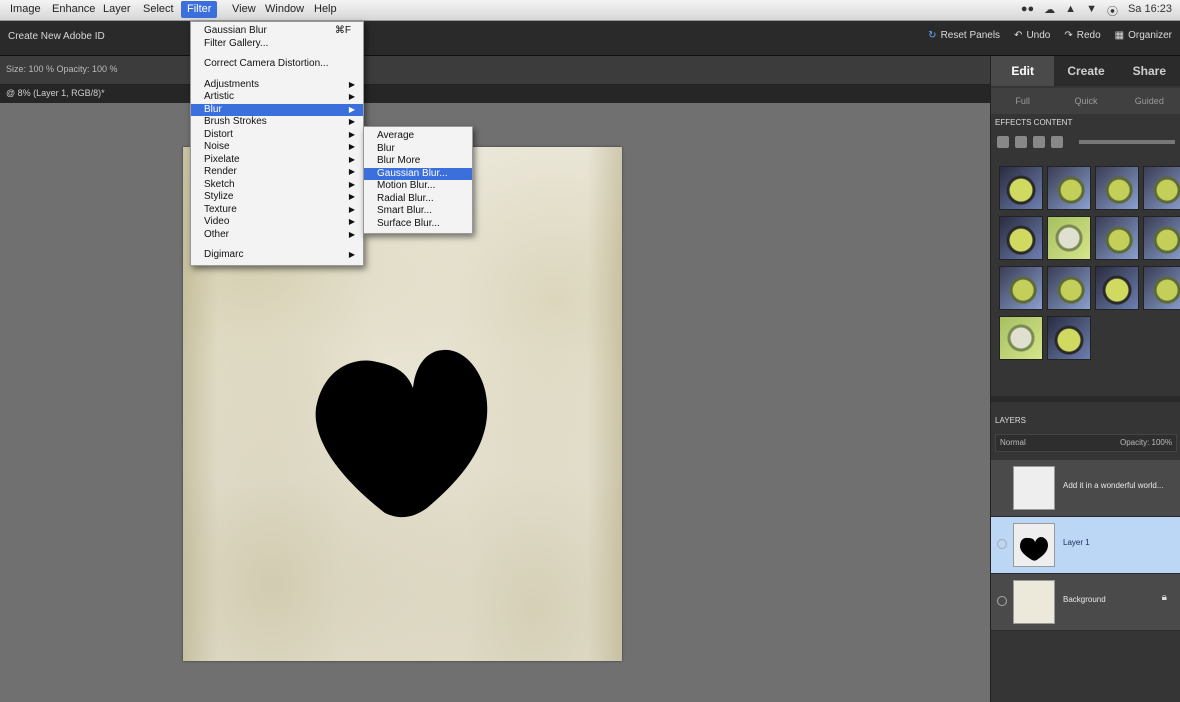  What do you see at coordinates (56, 36) in the screenshot?
I see `adobe-id-link: Create New Adobe ID` at bounding box center [56, 36].